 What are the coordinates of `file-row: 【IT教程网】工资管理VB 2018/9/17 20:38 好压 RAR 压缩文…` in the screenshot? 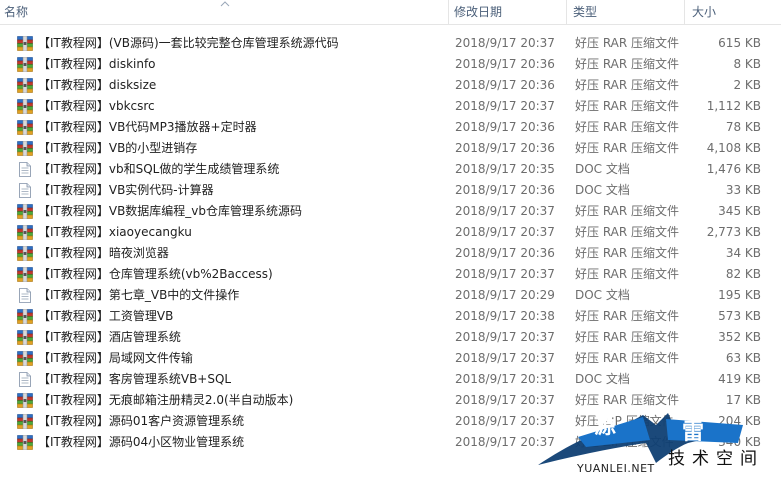 It's located at (390, 316).